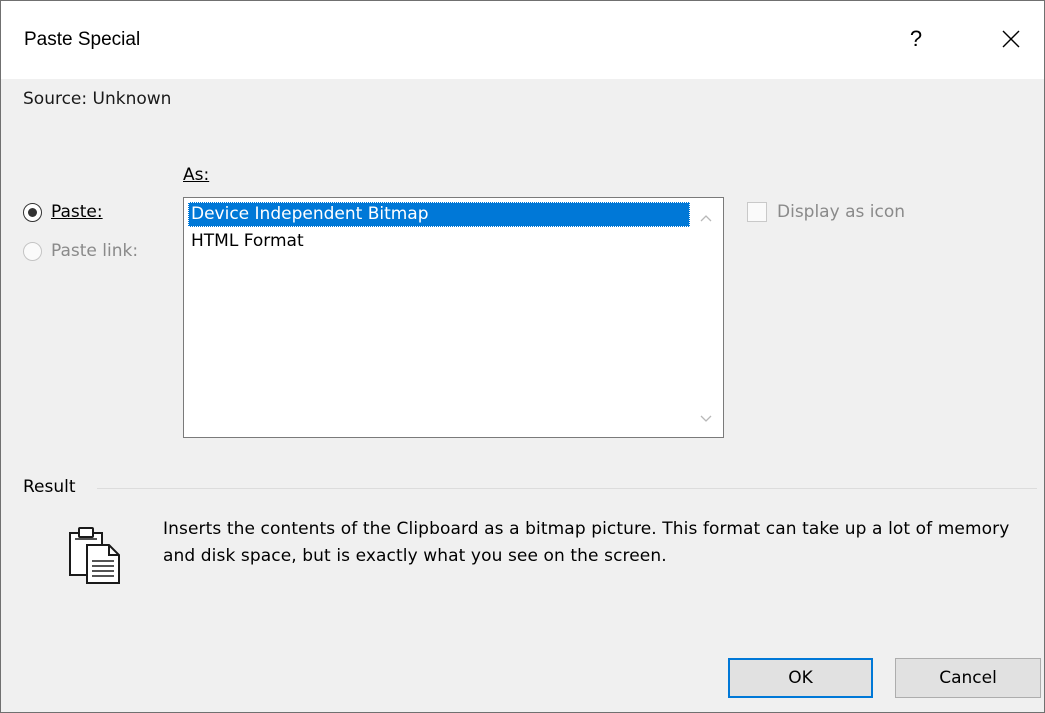 The width and height of the screenshot is (1045, 713). I want to click on scroll-down-button, so click(706, 419).